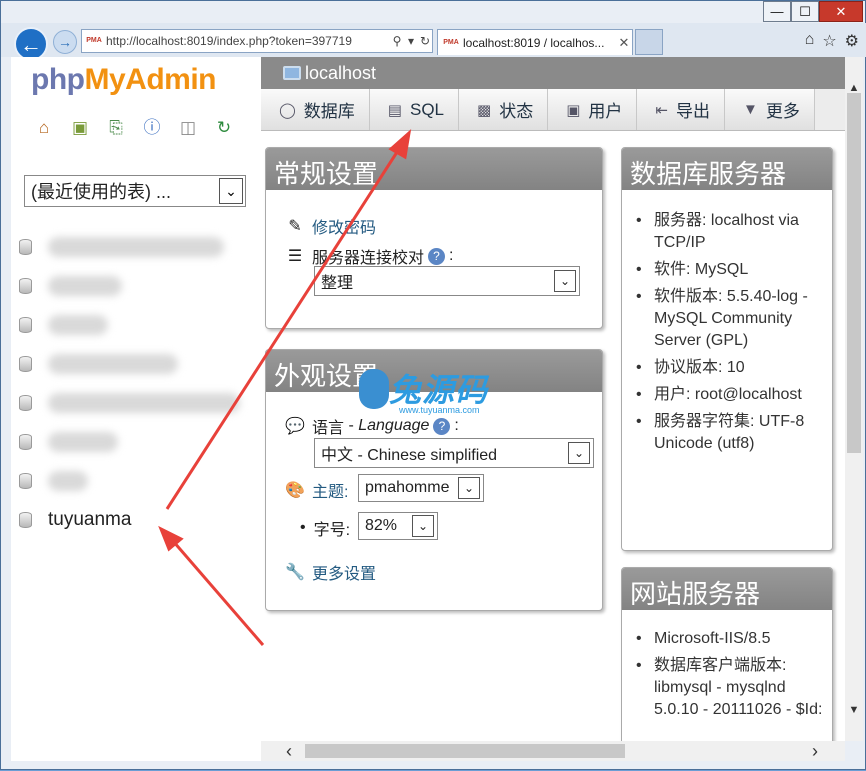 This screenshot has width=866, height=771. I want to click on search-icon: ⚲, so click(397, 41).